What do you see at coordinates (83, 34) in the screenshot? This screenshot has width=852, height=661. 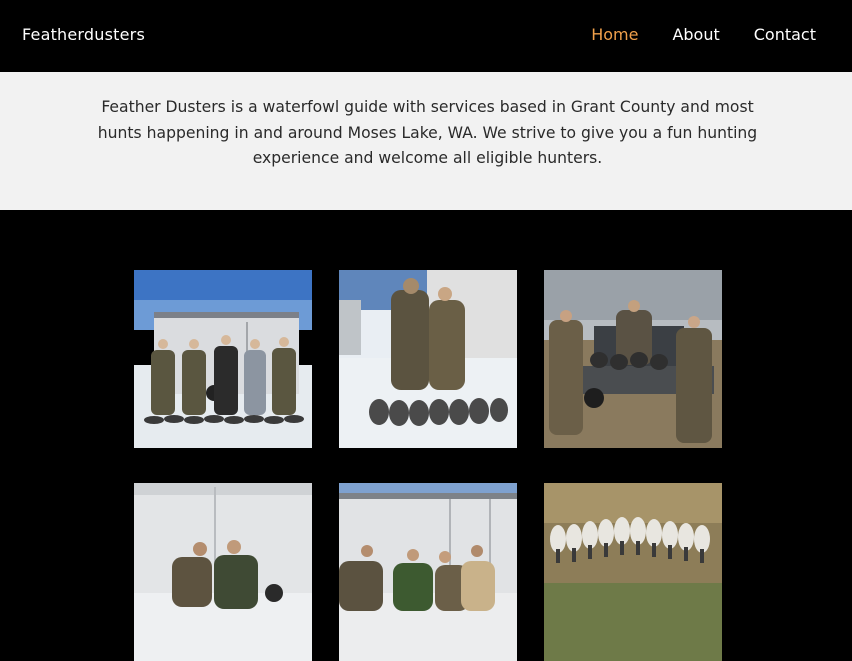 I see `brand-link: Featherdusters` at bounding box center [83, 34].